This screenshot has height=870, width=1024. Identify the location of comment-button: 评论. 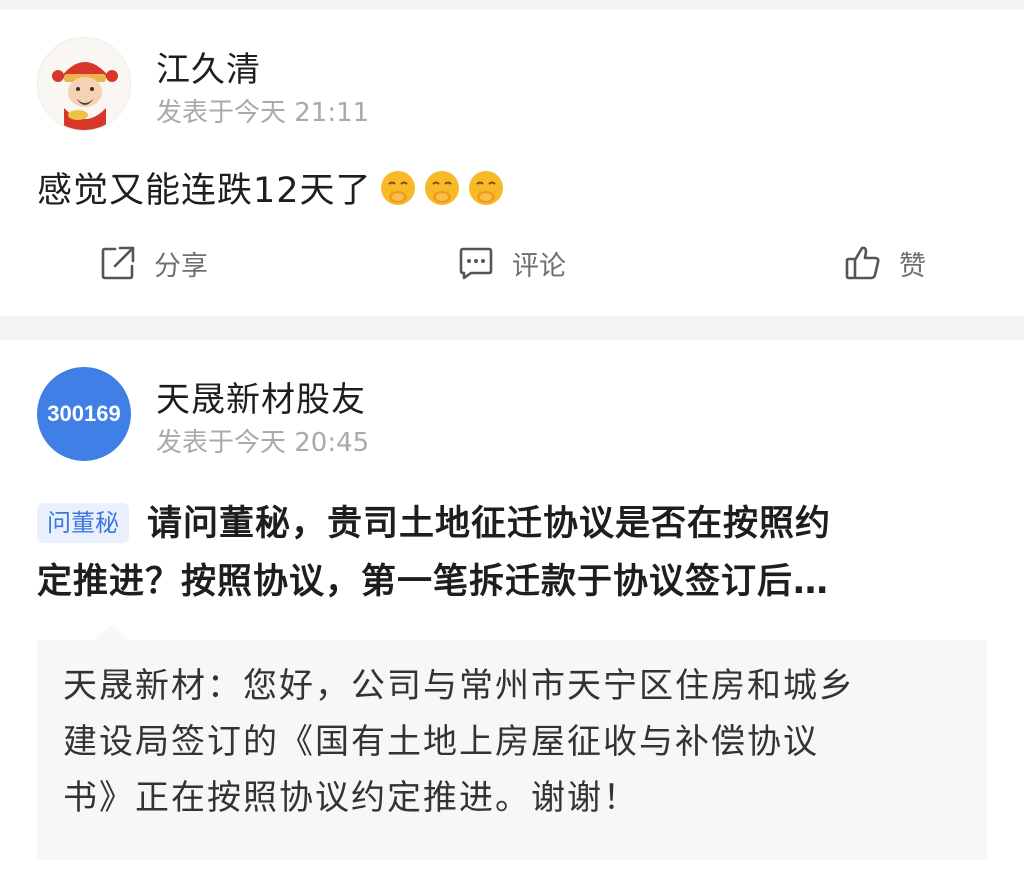
(511, 263).